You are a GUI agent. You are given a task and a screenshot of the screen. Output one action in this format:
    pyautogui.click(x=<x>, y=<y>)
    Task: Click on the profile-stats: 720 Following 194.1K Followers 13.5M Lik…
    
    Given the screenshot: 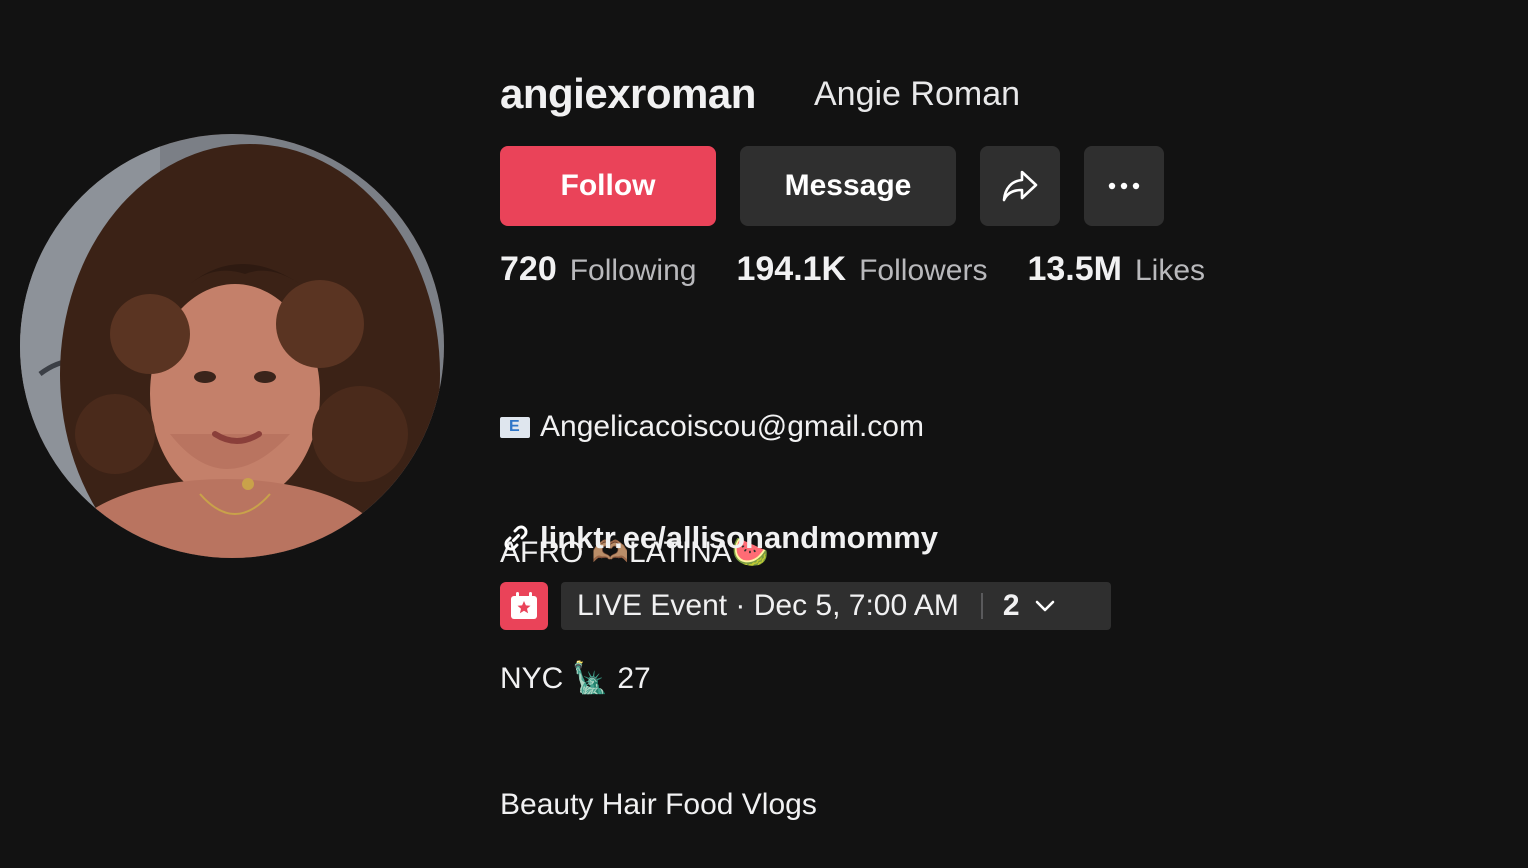 What is the action you would take?
    pyautogui.click(x=872, y=275)
    